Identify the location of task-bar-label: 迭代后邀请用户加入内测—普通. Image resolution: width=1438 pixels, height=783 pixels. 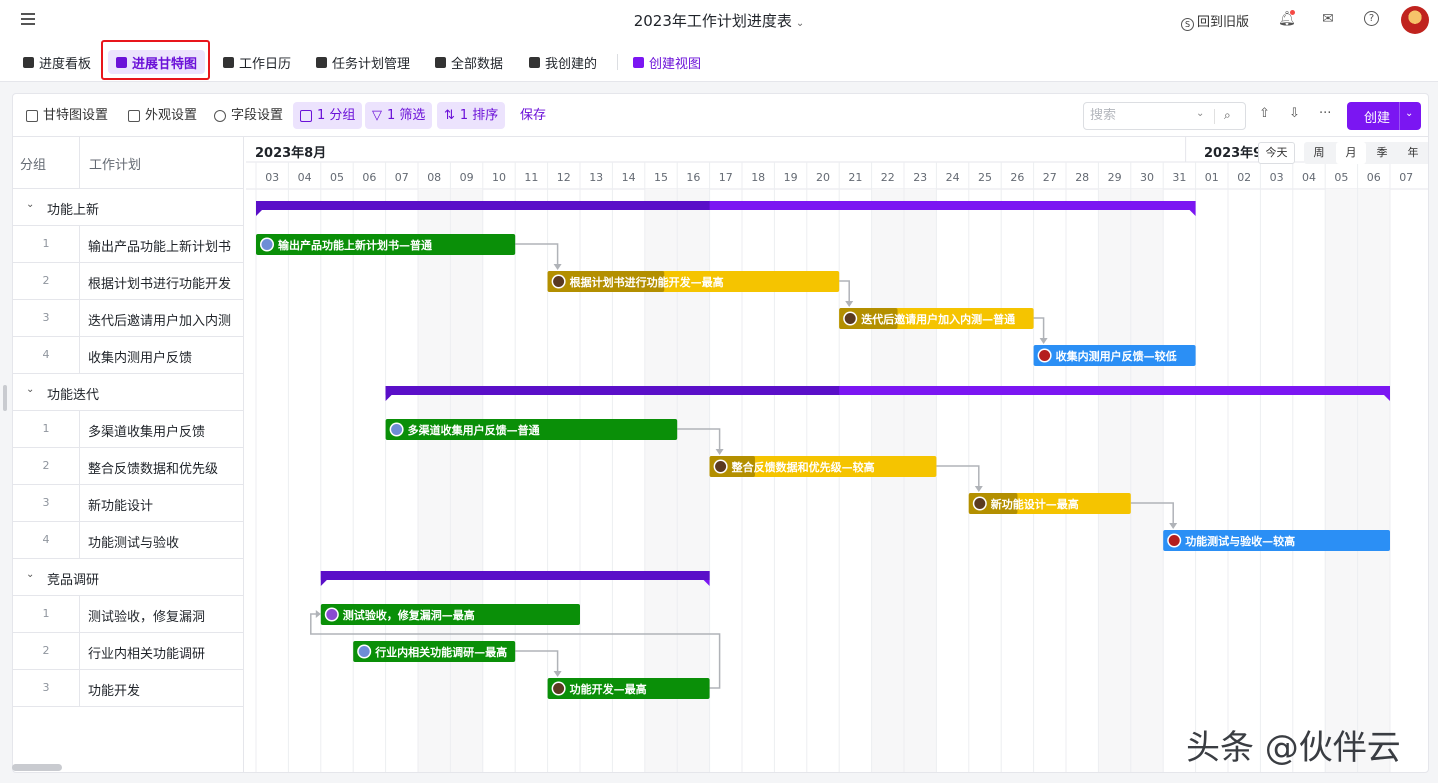
(938, 319).